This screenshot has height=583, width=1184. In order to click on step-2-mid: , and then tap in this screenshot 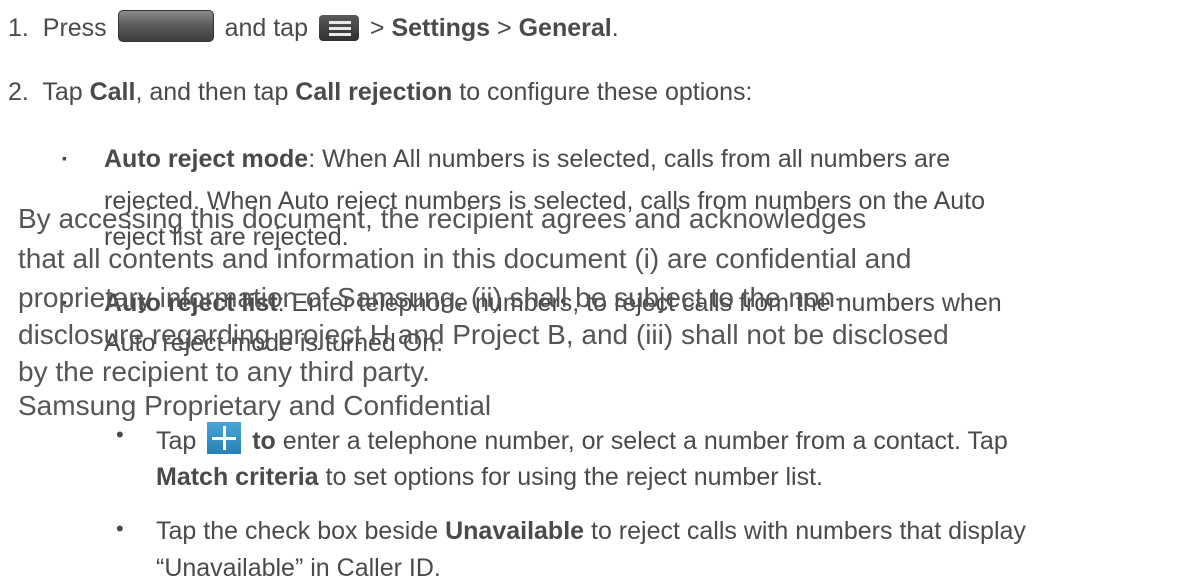, I will do `click(212, 92)`.